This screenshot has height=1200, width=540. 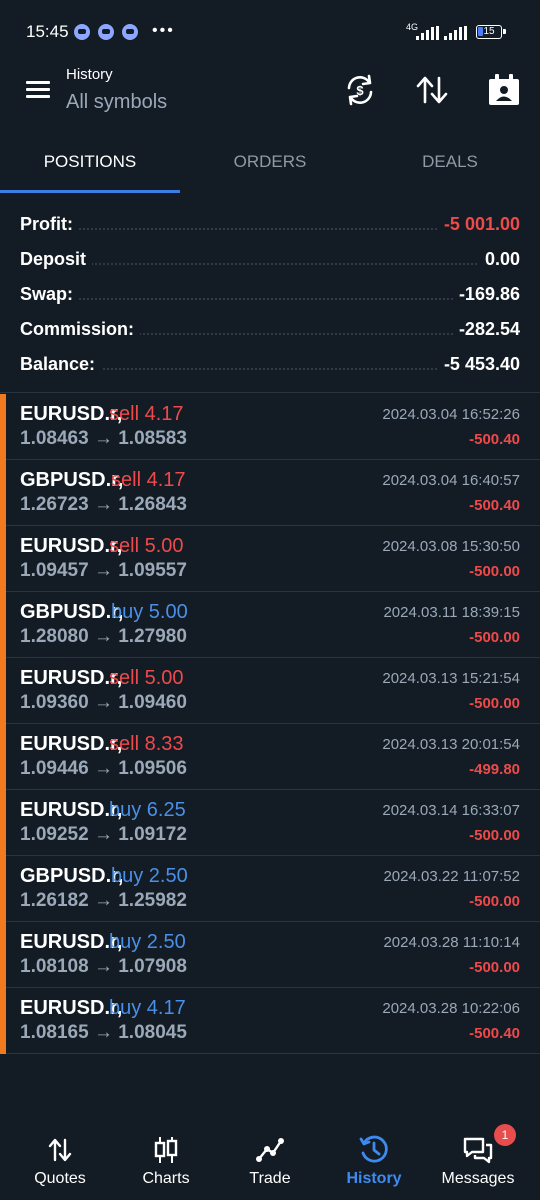 I want to click on tab-bar: POSITIONS ORDERS DEALS, so click(x=270, y=167).